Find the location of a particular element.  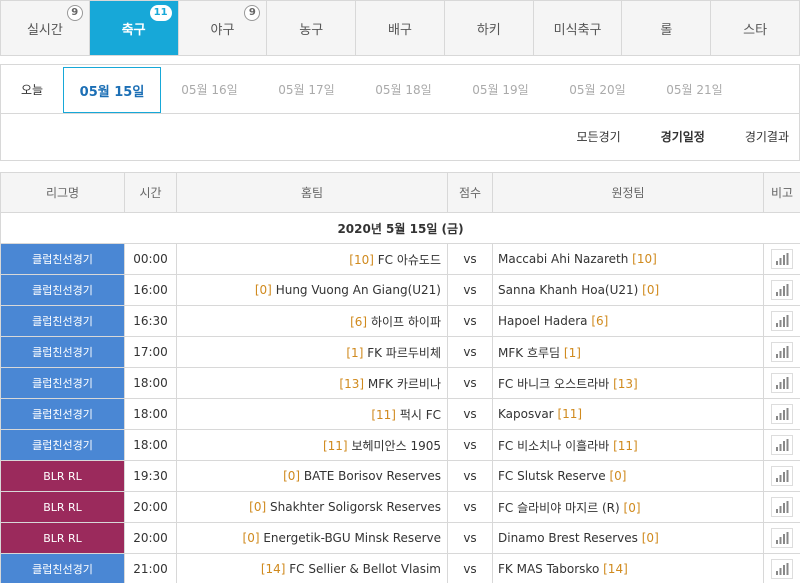

time-cell: 20:00 is located at coordinates (150, 507).